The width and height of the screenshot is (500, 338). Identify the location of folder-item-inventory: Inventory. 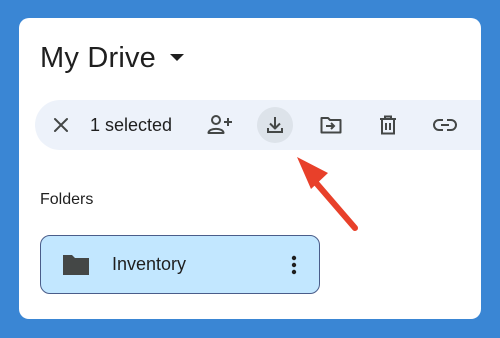
(180, 264).